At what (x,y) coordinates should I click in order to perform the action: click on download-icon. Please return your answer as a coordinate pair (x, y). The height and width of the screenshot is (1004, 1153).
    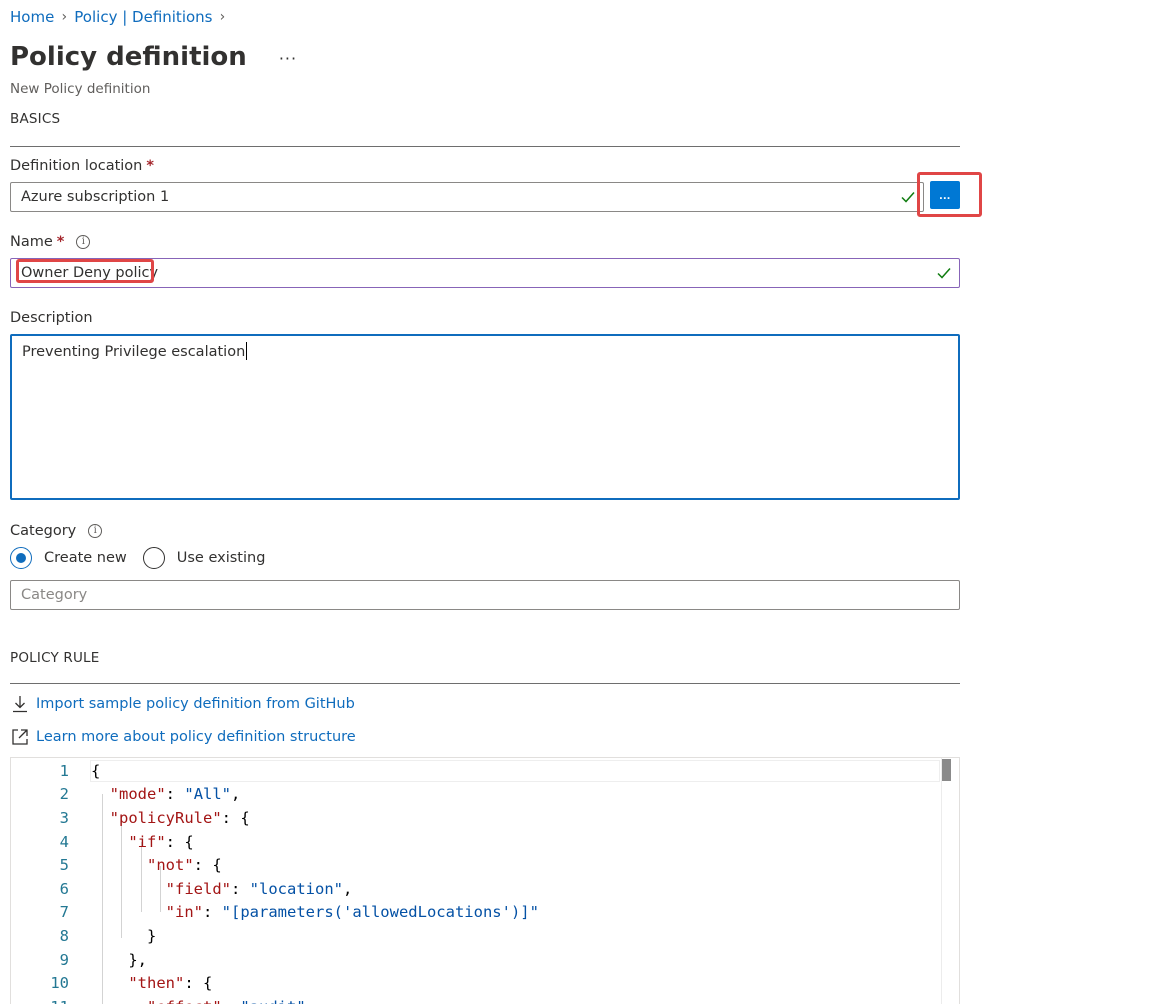
    Looking at the image, I should click on (20, 704).